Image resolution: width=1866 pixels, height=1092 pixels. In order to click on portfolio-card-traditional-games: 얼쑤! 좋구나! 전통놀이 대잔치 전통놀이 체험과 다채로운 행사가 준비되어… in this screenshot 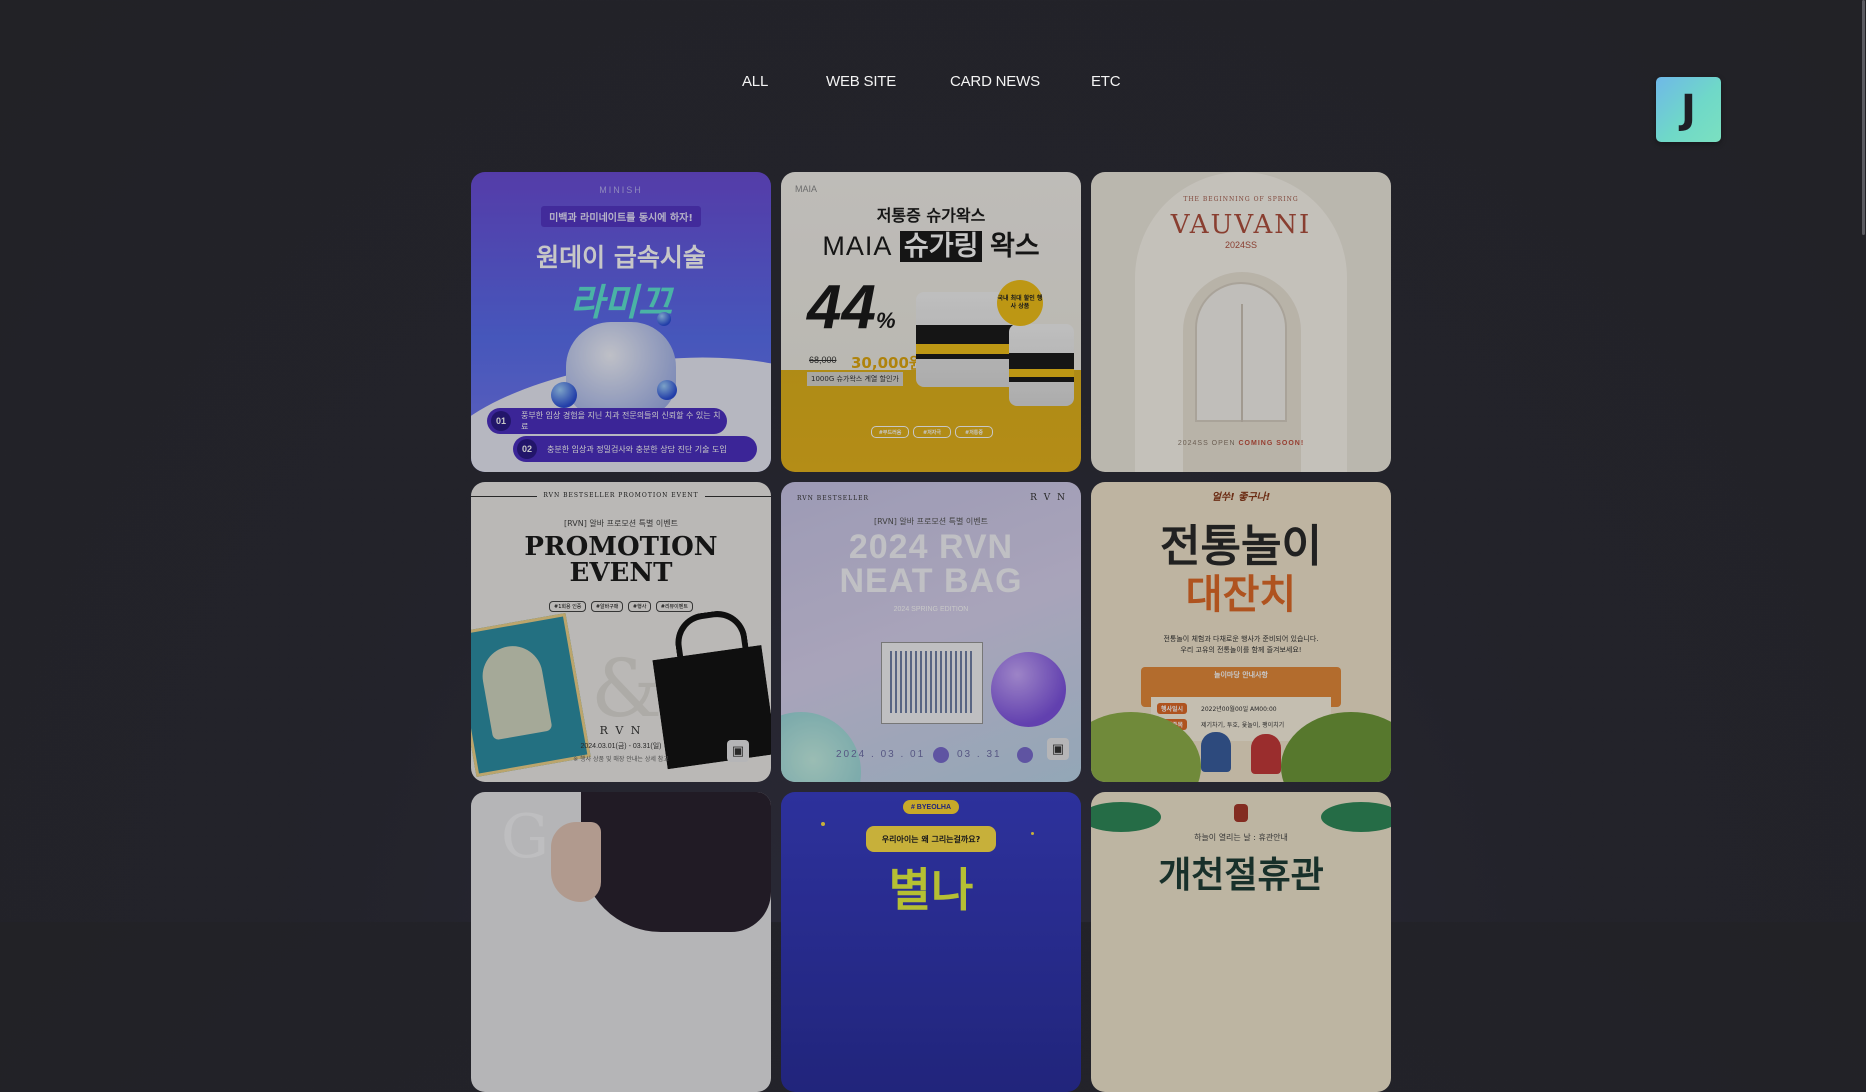, I will do `click(1241, 632)`.